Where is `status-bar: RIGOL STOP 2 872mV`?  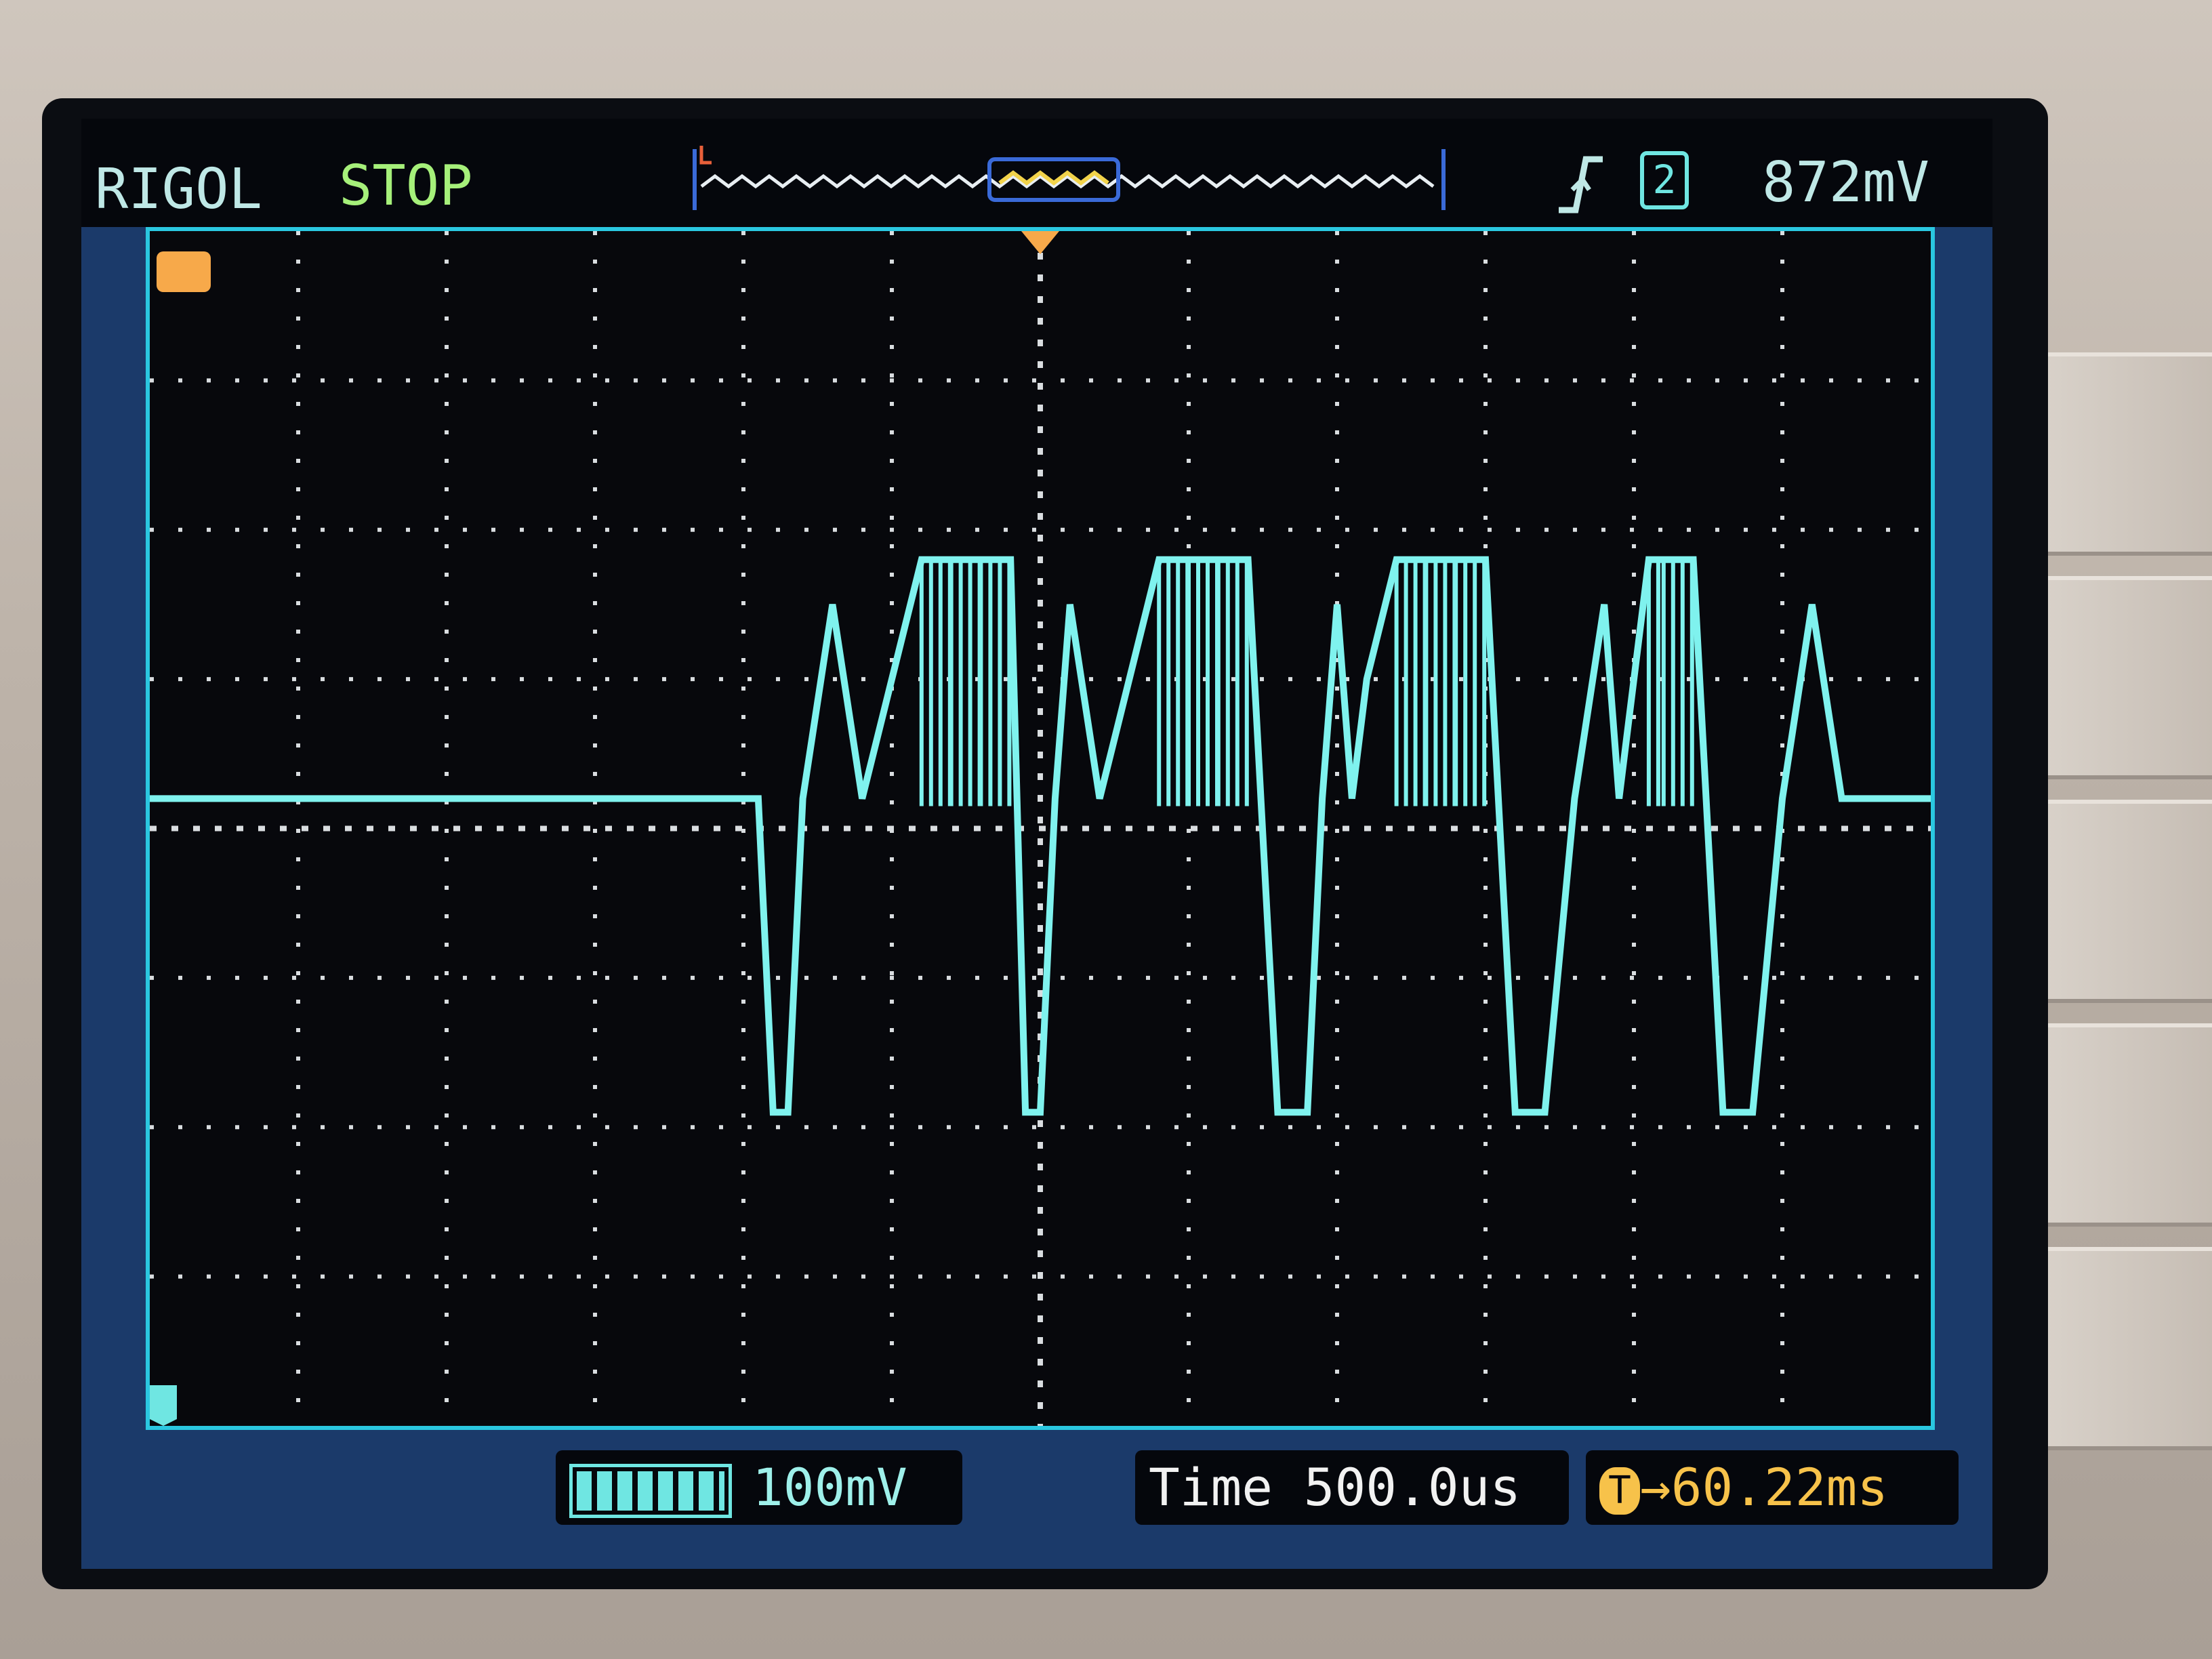 status-bar: RIGOL STOP 2 872mV is located at coordinates (1037, 173).